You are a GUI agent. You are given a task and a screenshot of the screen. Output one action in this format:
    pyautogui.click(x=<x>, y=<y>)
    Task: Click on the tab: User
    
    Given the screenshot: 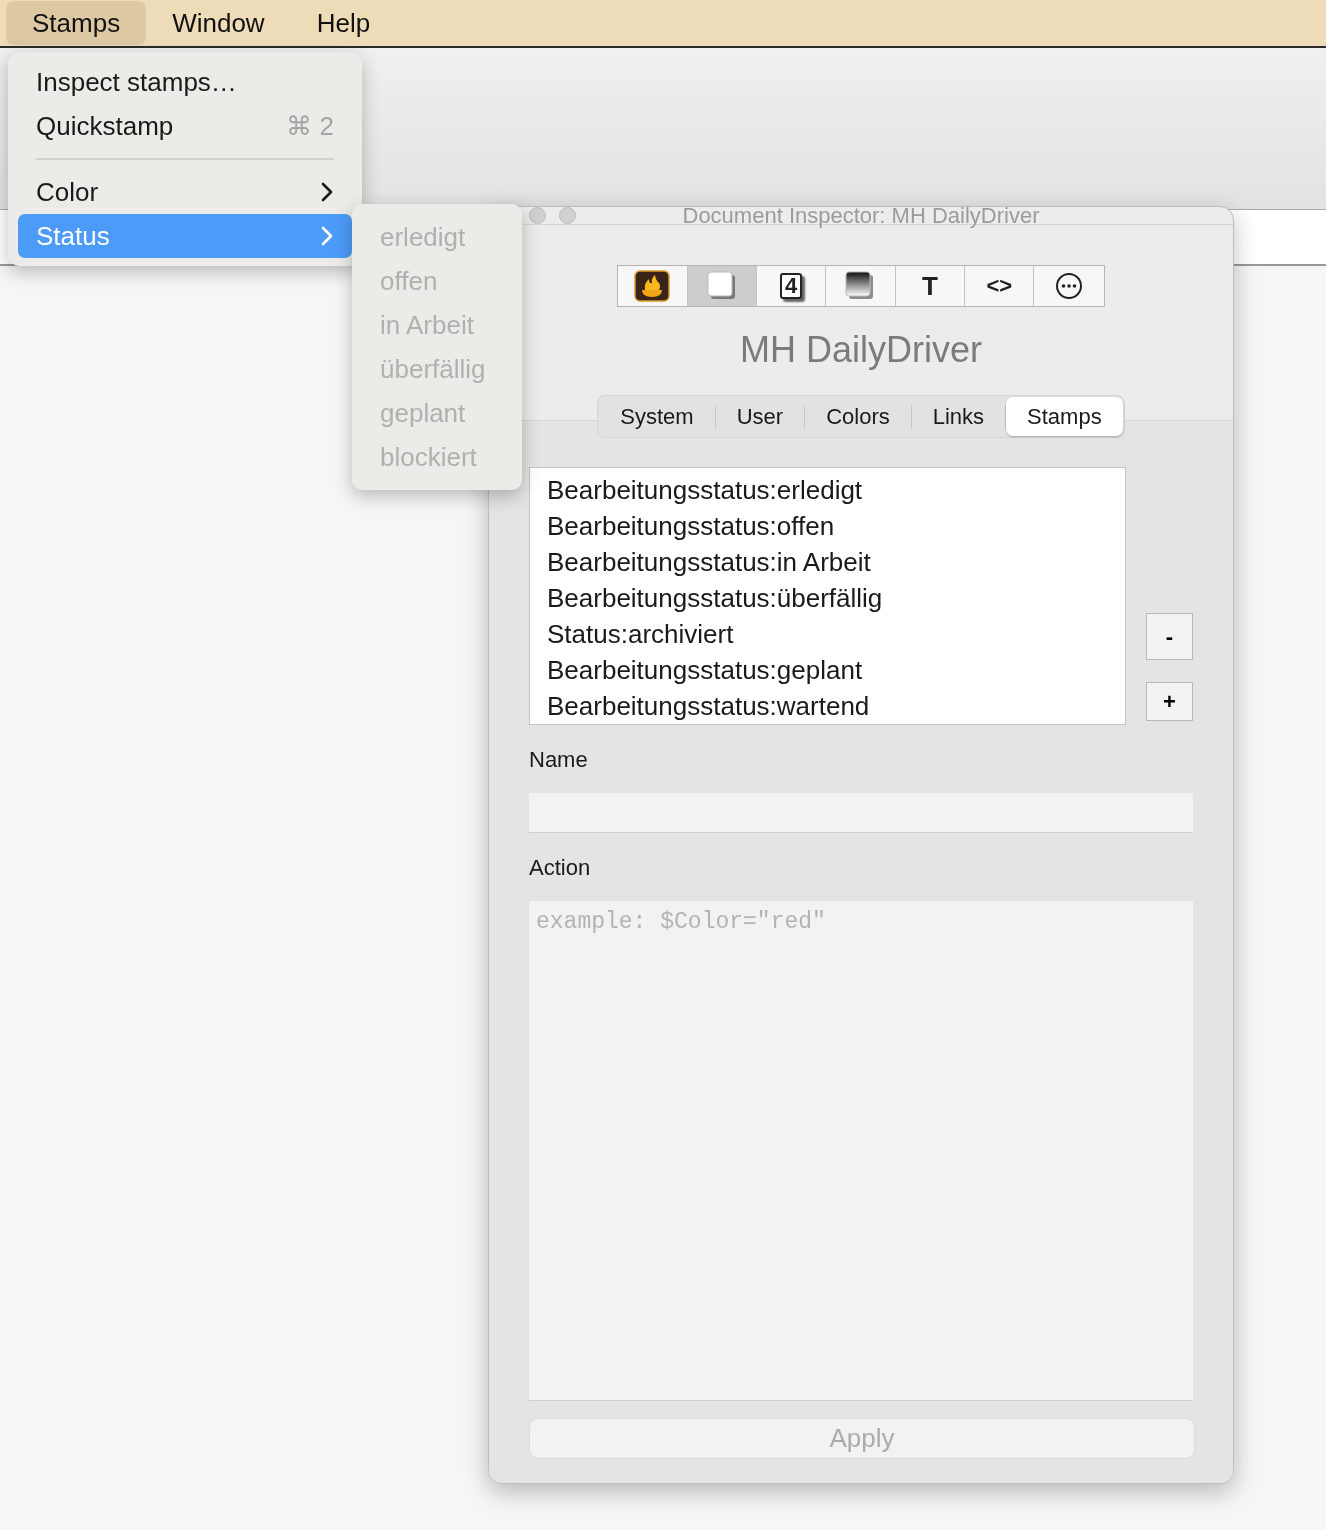 What is the action you would take?
    pyautogui.click(x=760, y=416)
    